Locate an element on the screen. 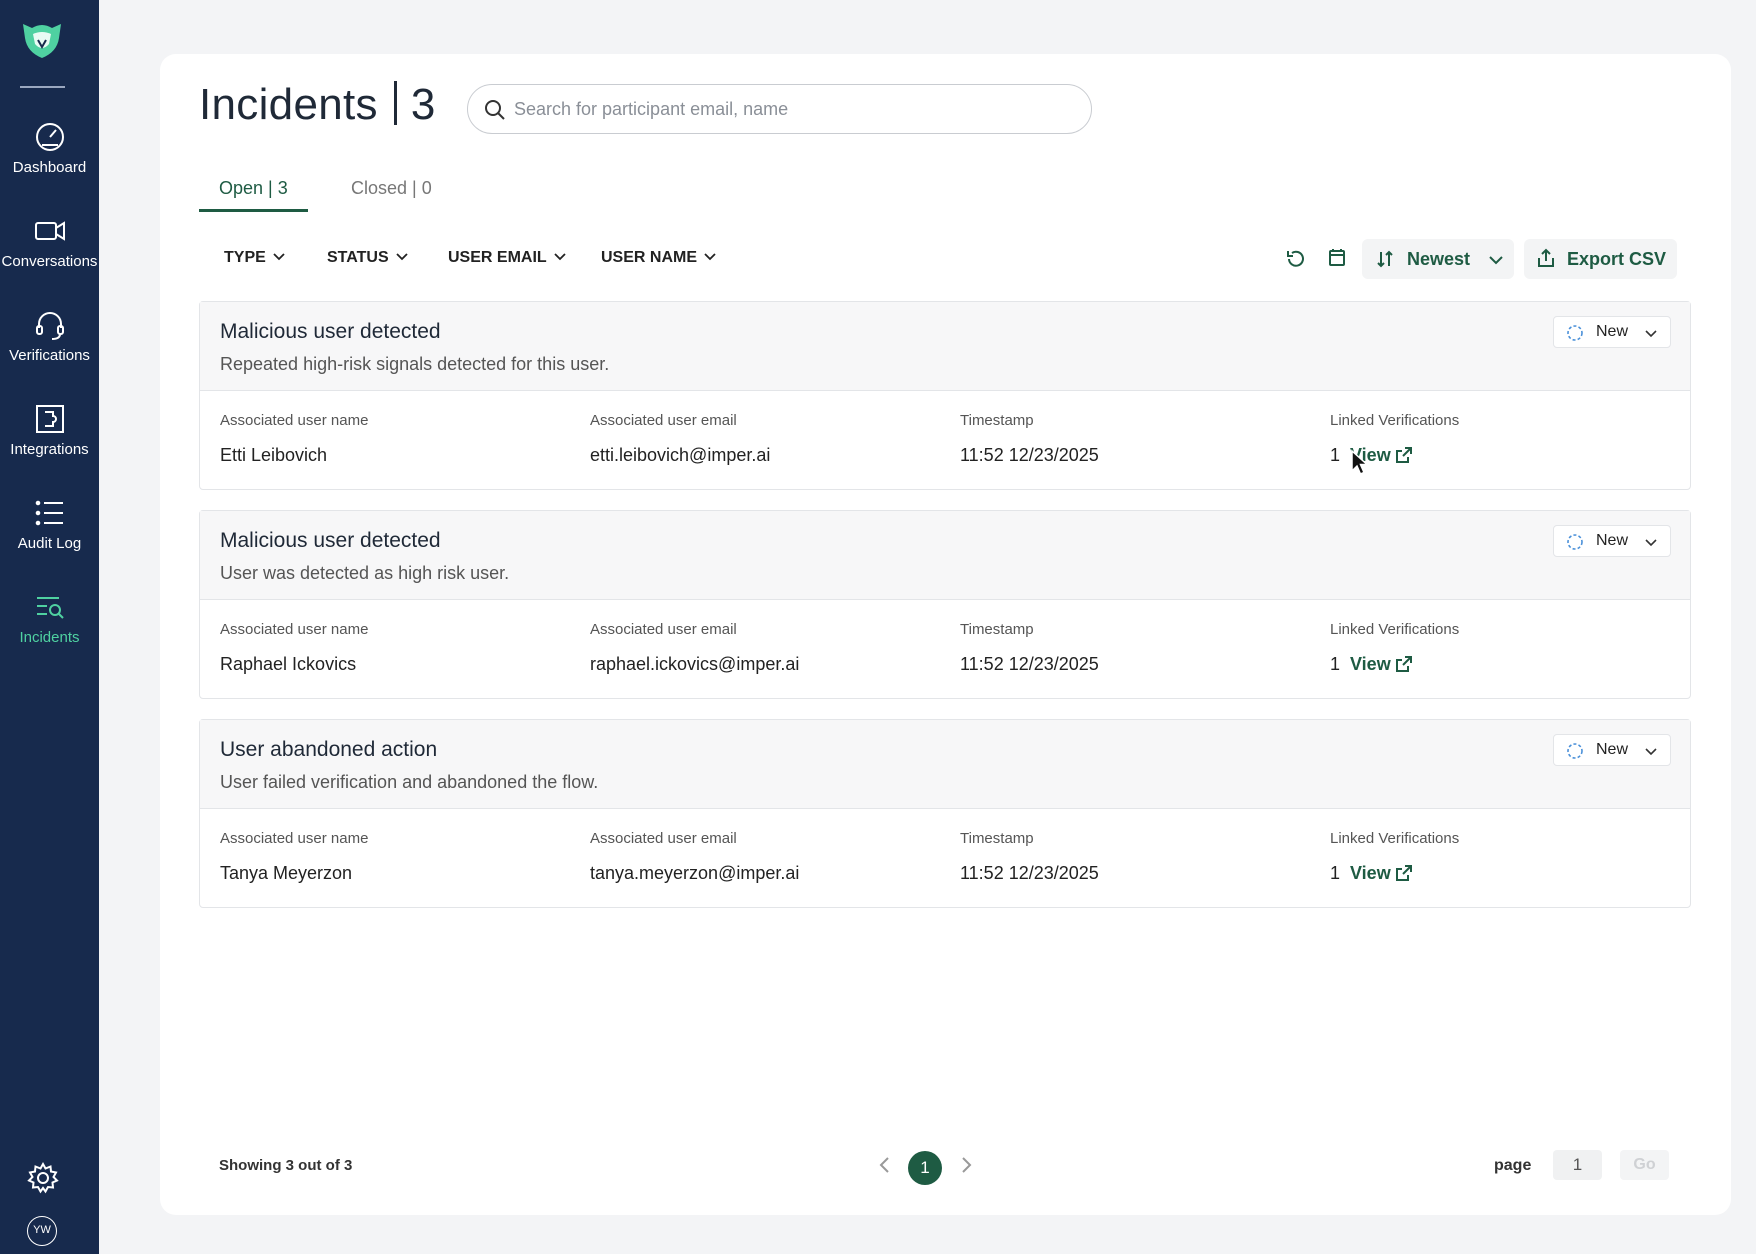 The height and width of the screenshot is (1254, 1756). list-icon is located at coordinates (49, 513).